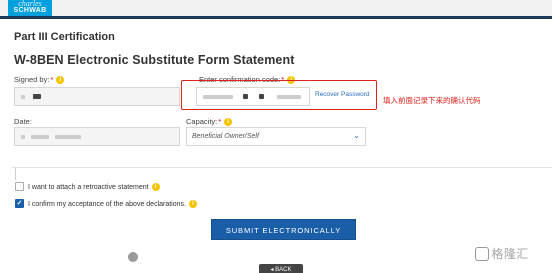  Describe the element at coordinates (276, 17) in the screenshot. I see `top-bar-stripe` at that location.